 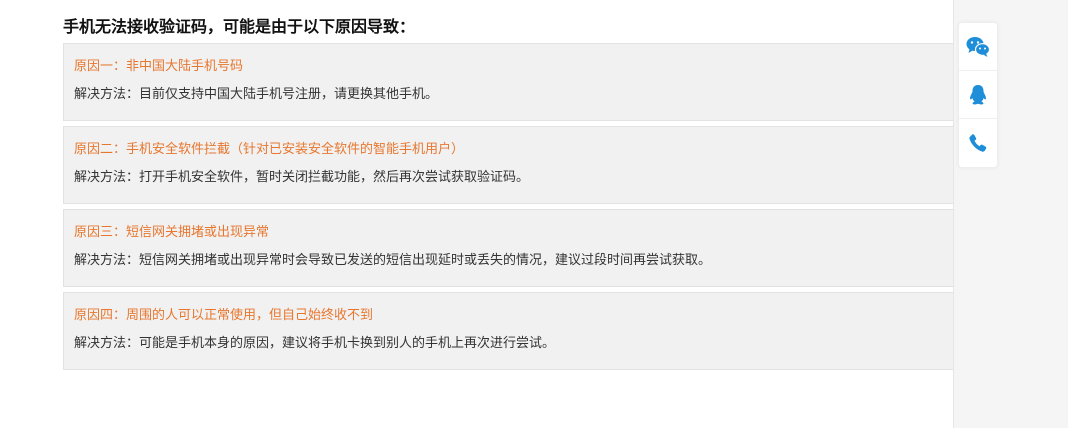 I want to click on reason-title: 原因四：周围的人可以正常使用，但自己始终收不到, so click(x=224, y=315).